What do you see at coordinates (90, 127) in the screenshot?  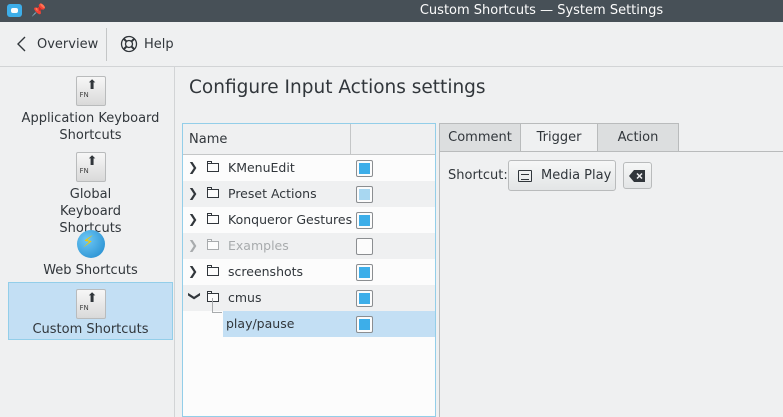 I see `sidebar-item-label: Application Keyboard Shortcuts` at bounding box center [90, 127].